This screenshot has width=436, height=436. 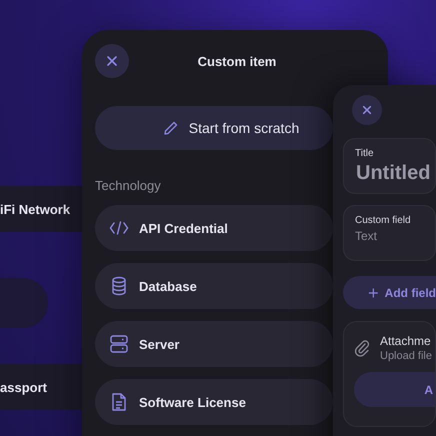 What do you see at coordinates (406, 356) in the screenshot?
I see `attachment-subtitle: Upload file` at bounding box center [406, 356].